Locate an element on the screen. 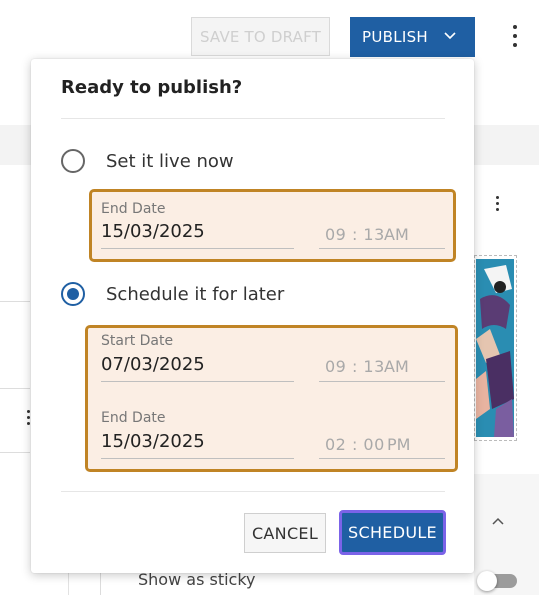 This screenshot has width=539, height=595. option-schedule-later: Schedule it for later is located at coordinates (172, 294).